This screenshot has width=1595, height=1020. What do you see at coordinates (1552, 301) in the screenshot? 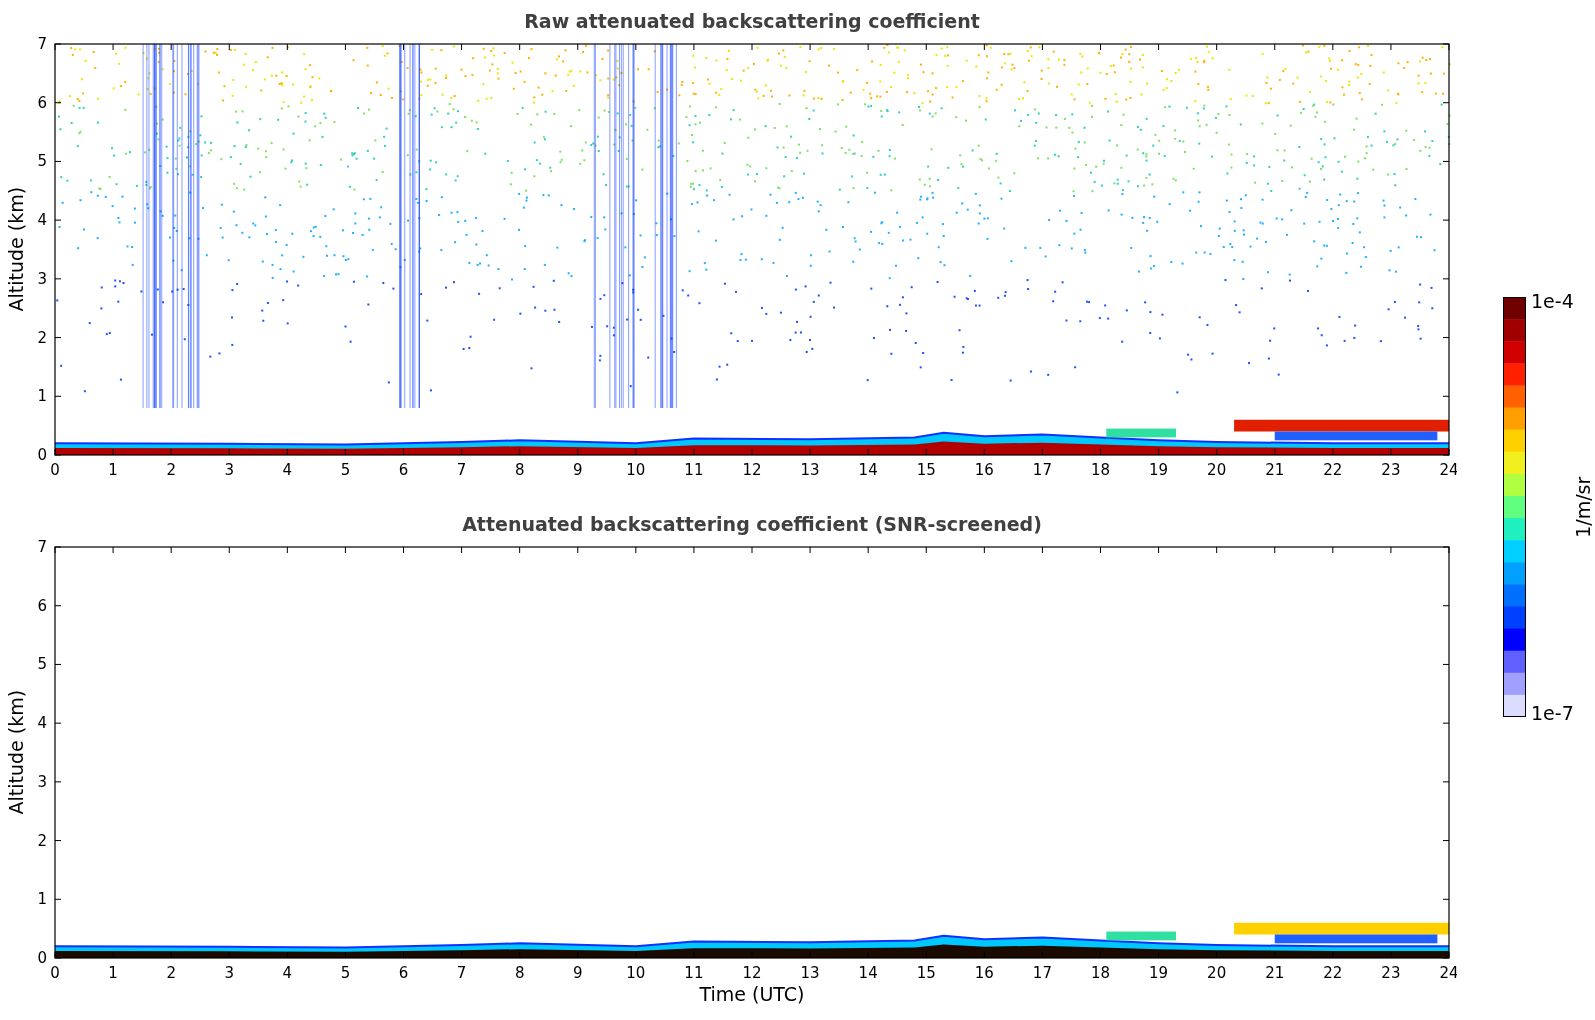
I see `colorbar-max-label: 1e-4` at bounding box center [1552, 301].